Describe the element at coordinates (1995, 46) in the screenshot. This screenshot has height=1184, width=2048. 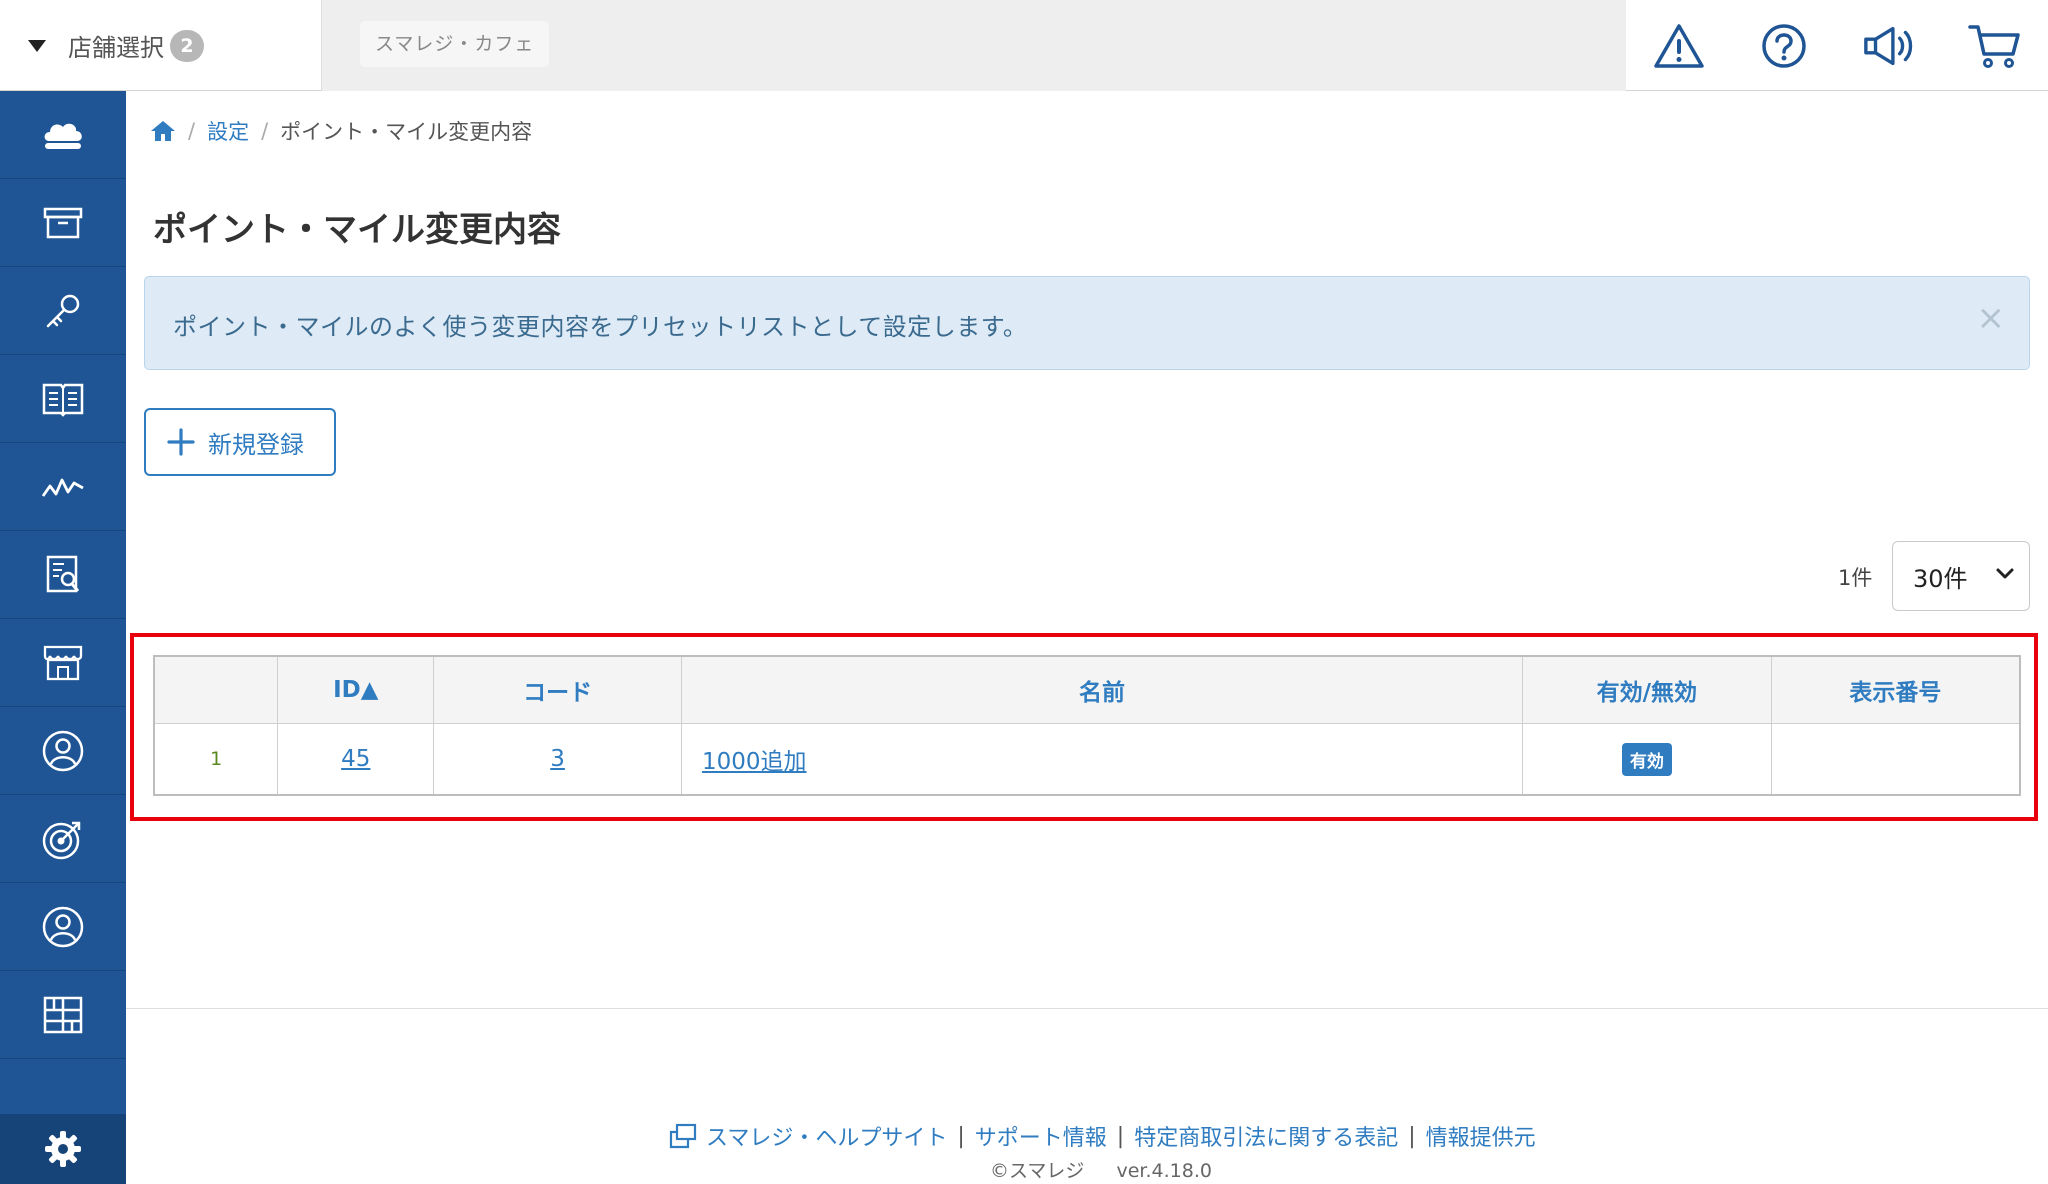
I see `cart-icon` at that location.